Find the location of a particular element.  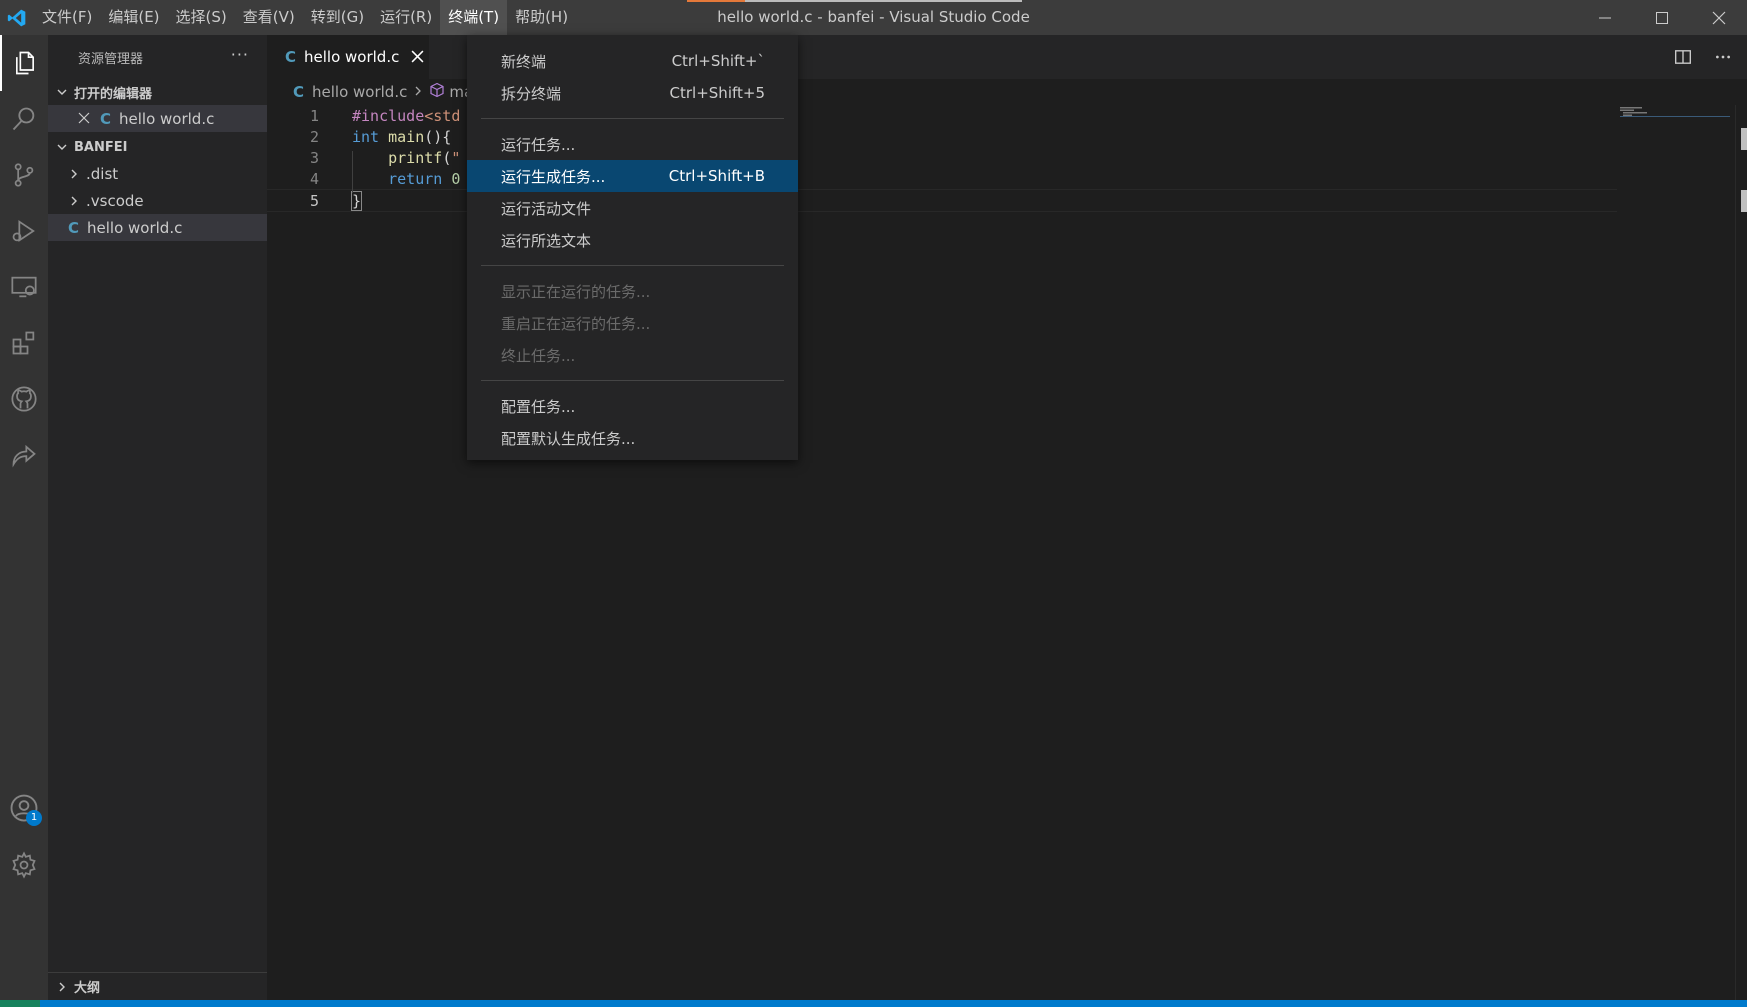

close-editor-icon is located at coordinates (84, 119).